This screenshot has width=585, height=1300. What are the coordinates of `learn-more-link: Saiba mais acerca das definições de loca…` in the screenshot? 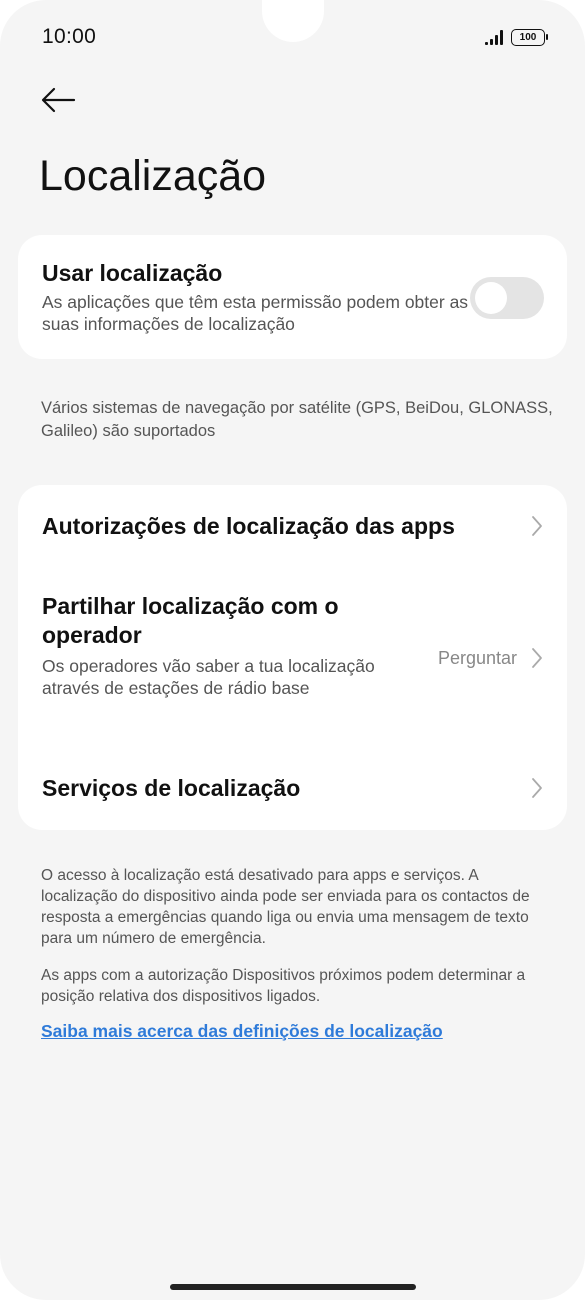 It's located at (242, 1031).